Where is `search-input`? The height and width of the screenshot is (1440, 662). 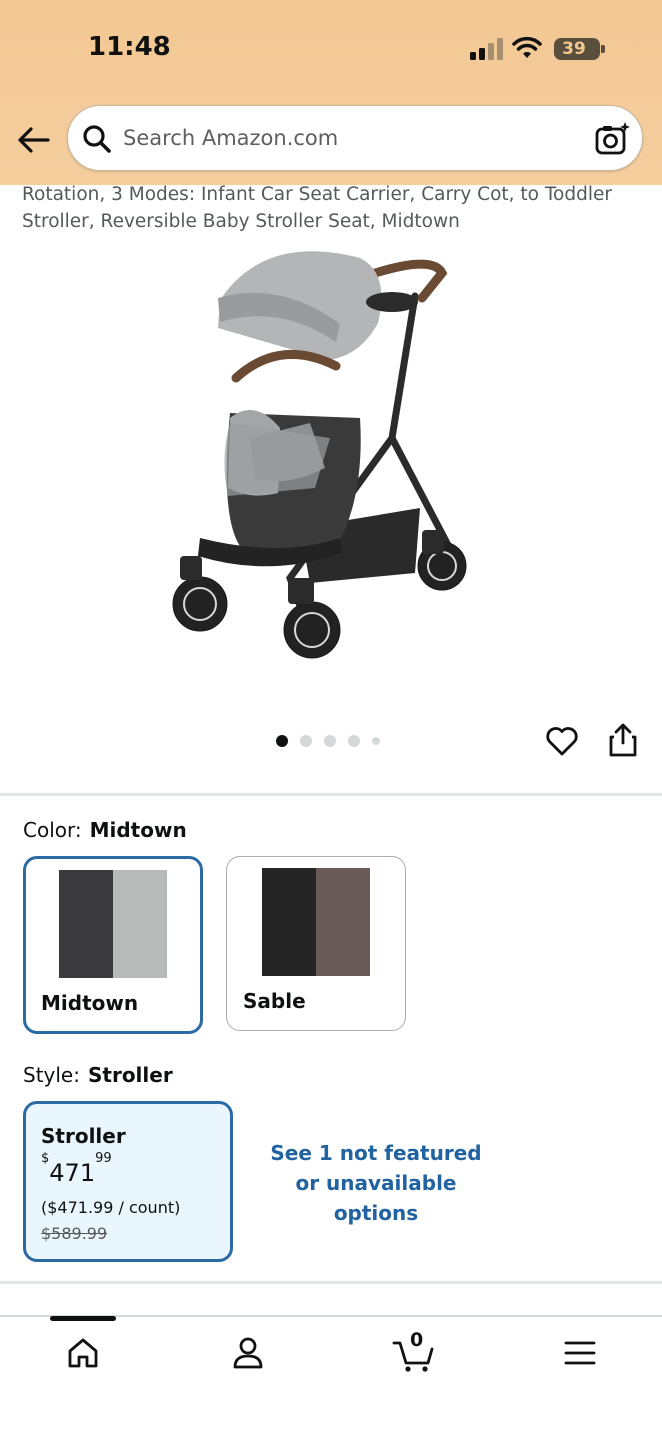
search-input is located at coordinates (350, 138).